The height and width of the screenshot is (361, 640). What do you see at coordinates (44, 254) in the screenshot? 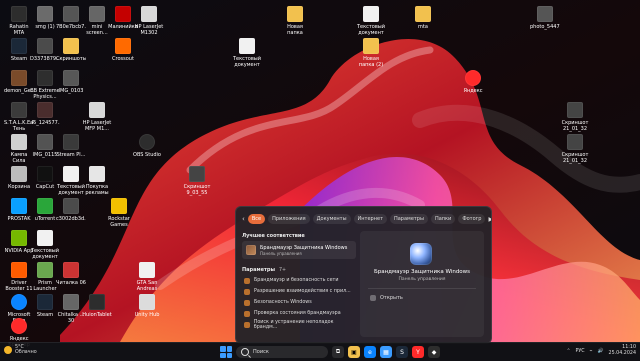
I see `icon-label: Текстовый документ` at bounding box center [44, 254].